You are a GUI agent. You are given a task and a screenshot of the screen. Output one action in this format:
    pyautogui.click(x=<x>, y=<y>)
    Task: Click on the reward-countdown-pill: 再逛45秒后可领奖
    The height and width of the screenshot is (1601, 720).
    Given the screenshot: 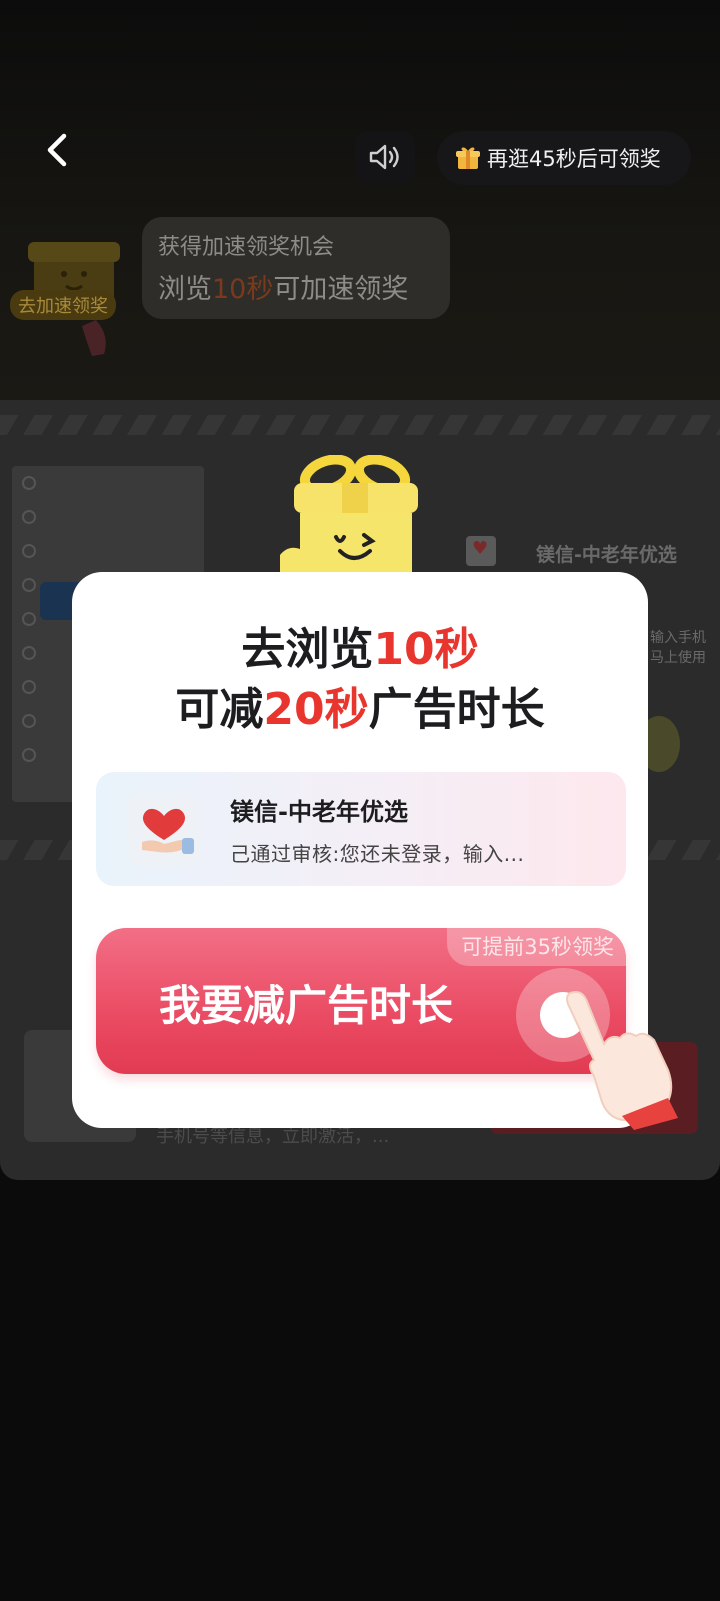 What is the action you would take?
    pyautogui.click(x=564, y=158)
    